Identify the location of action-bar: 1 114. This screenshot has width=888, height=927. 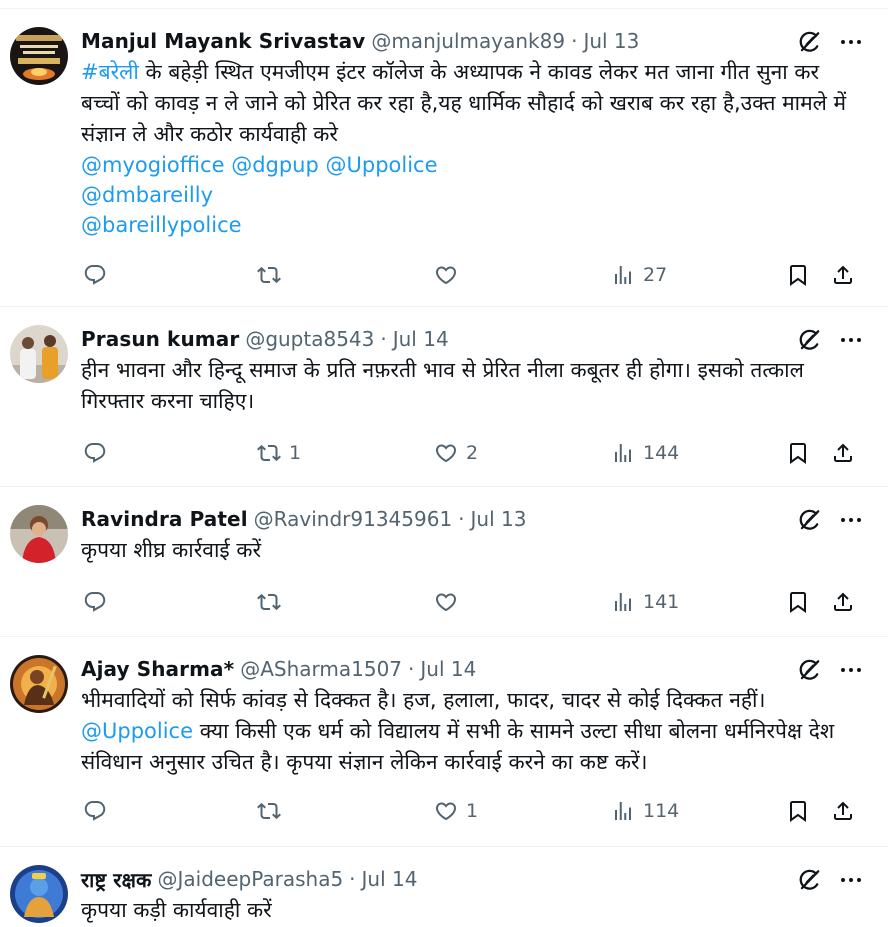
(471, 811).